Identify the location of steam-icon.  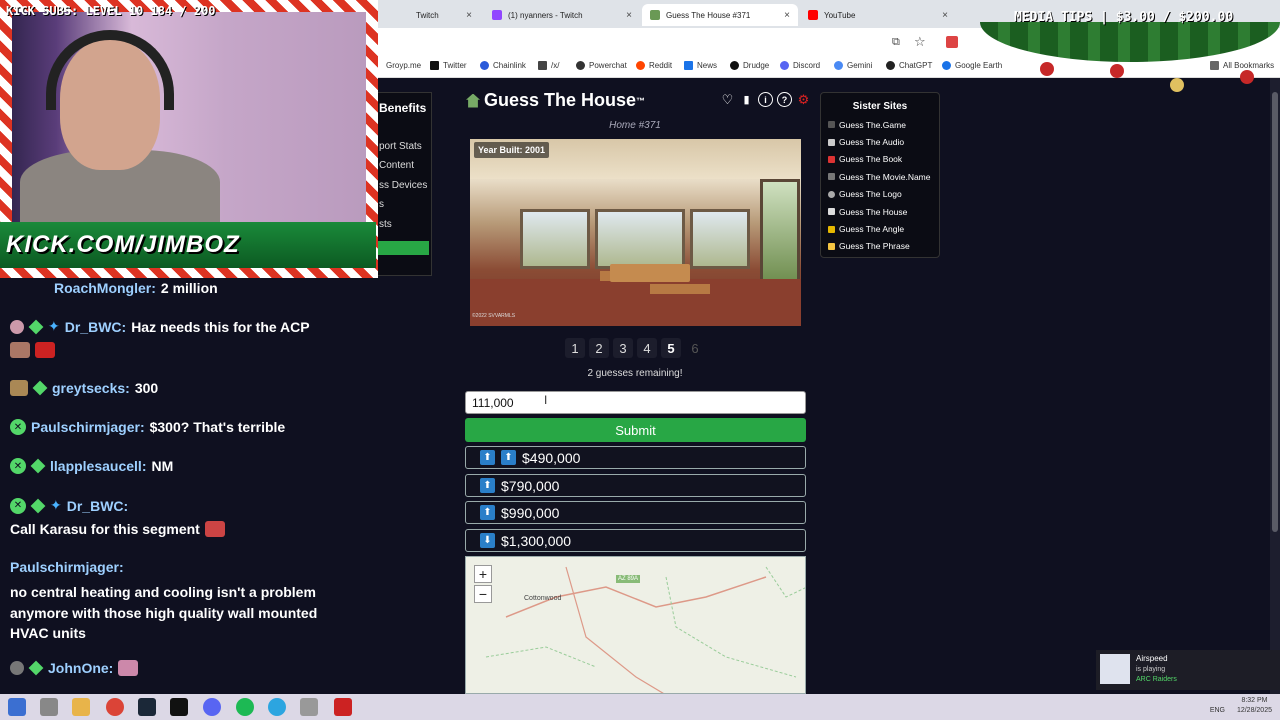
(147, 707).